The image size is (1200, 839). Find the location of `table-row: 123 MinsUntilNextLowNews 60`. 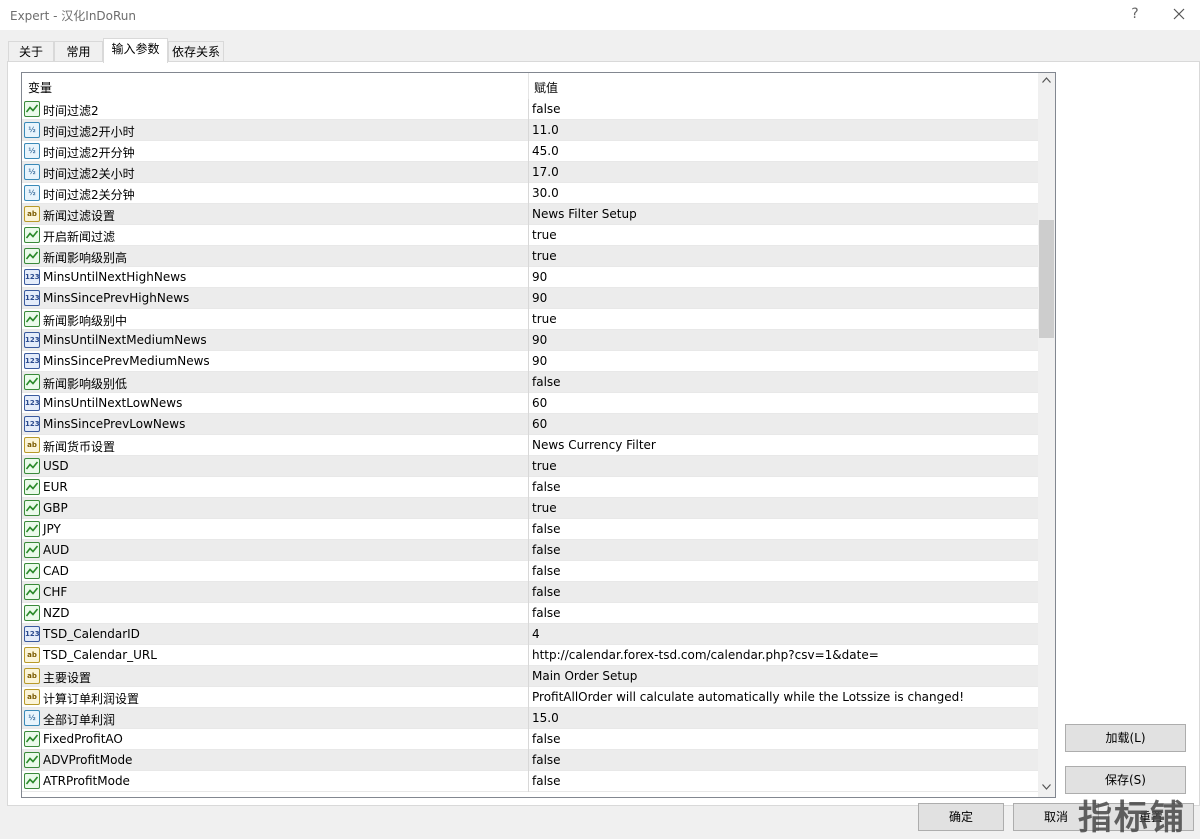

table-row: 123 MinsUntilNextLowNews 60 is located at coordinates (530, 403).